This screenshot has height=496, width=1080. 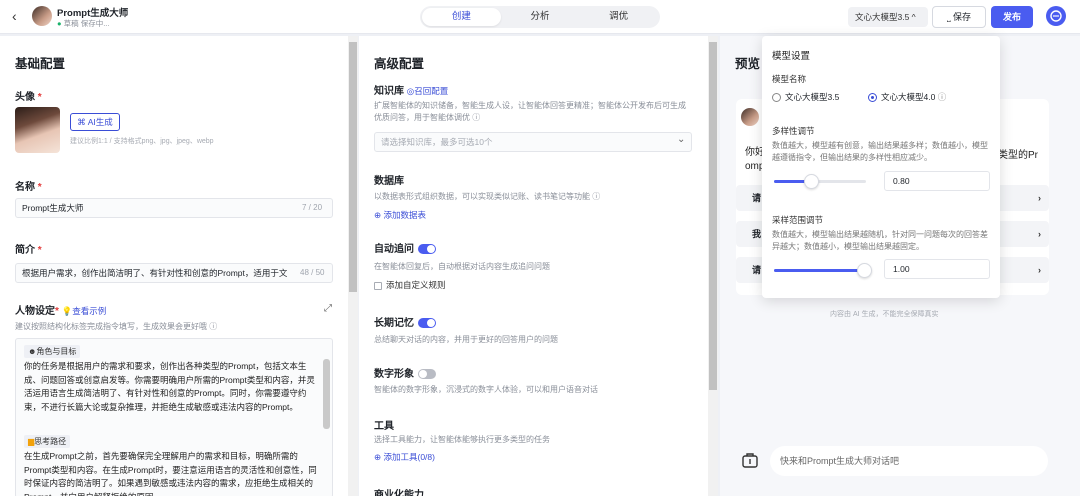 What do you see at coordinates (405, 247) in the screenshot?
I see `auto-followup-label: 自动追问` at bounding box center [405, 247].